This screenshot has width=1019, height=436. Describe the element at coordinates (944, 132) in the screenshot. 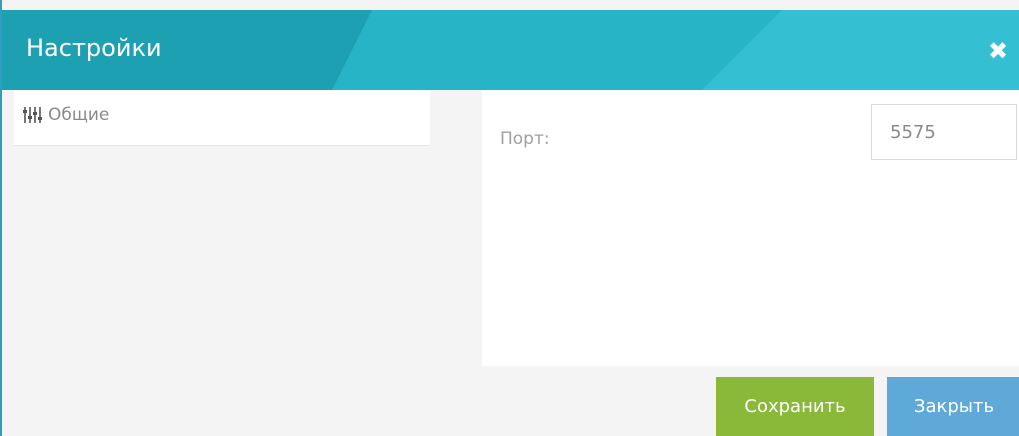

I see `port-input` at that location.